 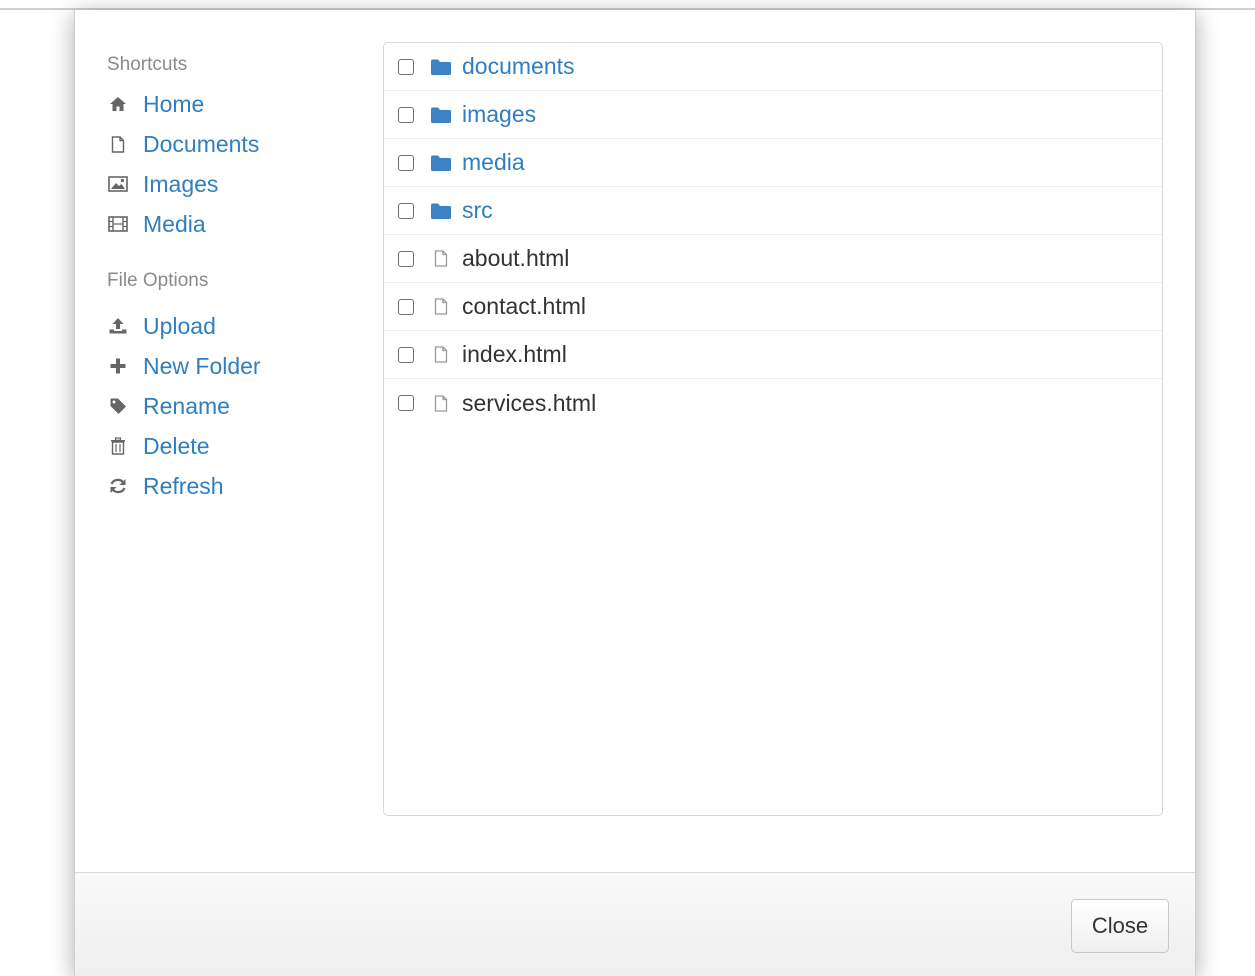 I want to click on file-name: services.html, so click(x=529, y=402).